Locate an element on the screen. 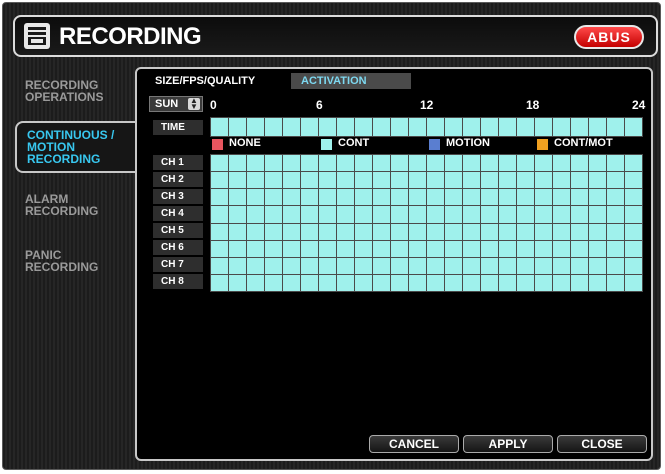 The width and height of the screenshot is (665, 474). sidebar-item-panic-recording: PANIC RECORDING is located at coordinates (74, 261).